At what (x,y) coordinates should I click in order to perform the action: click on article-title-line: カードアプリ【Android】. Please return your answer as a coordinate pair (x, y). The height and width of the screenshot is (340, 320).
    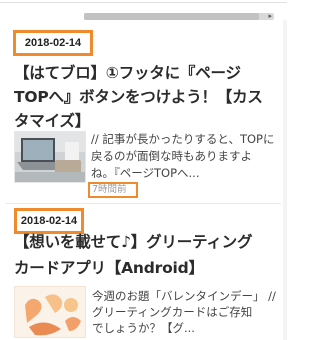
    Looking at the image, I should click on (149, 268).